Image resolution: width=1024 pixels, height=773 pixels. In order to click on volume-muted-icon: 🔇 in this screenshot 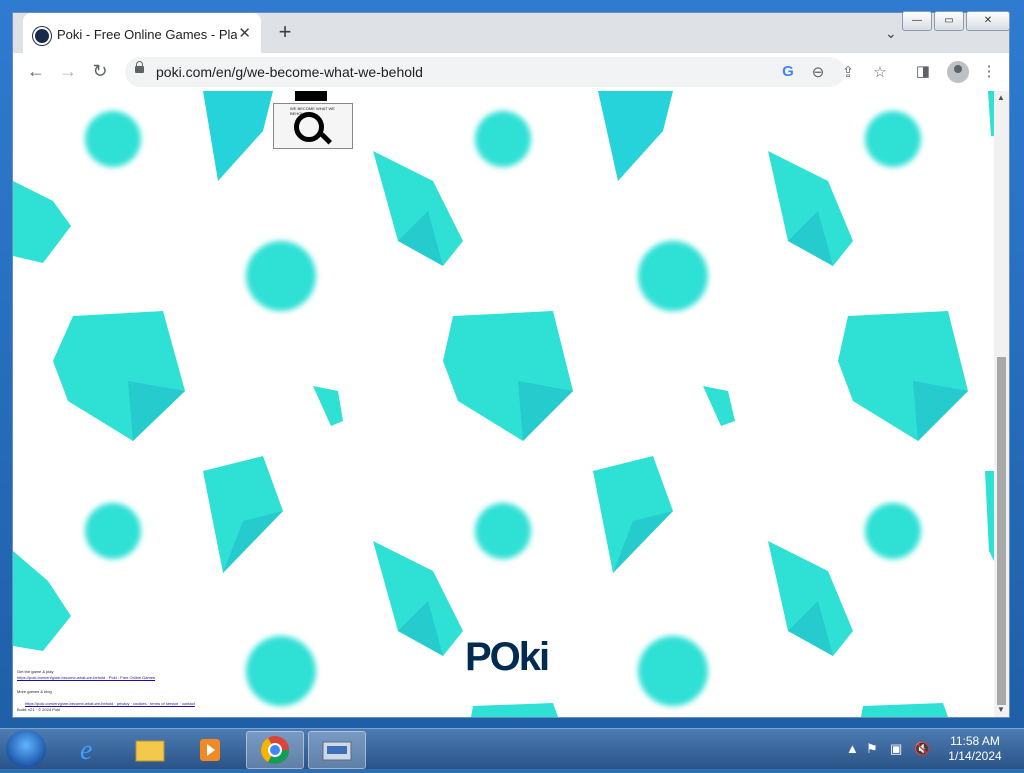, I will do `click(922, 749)`.